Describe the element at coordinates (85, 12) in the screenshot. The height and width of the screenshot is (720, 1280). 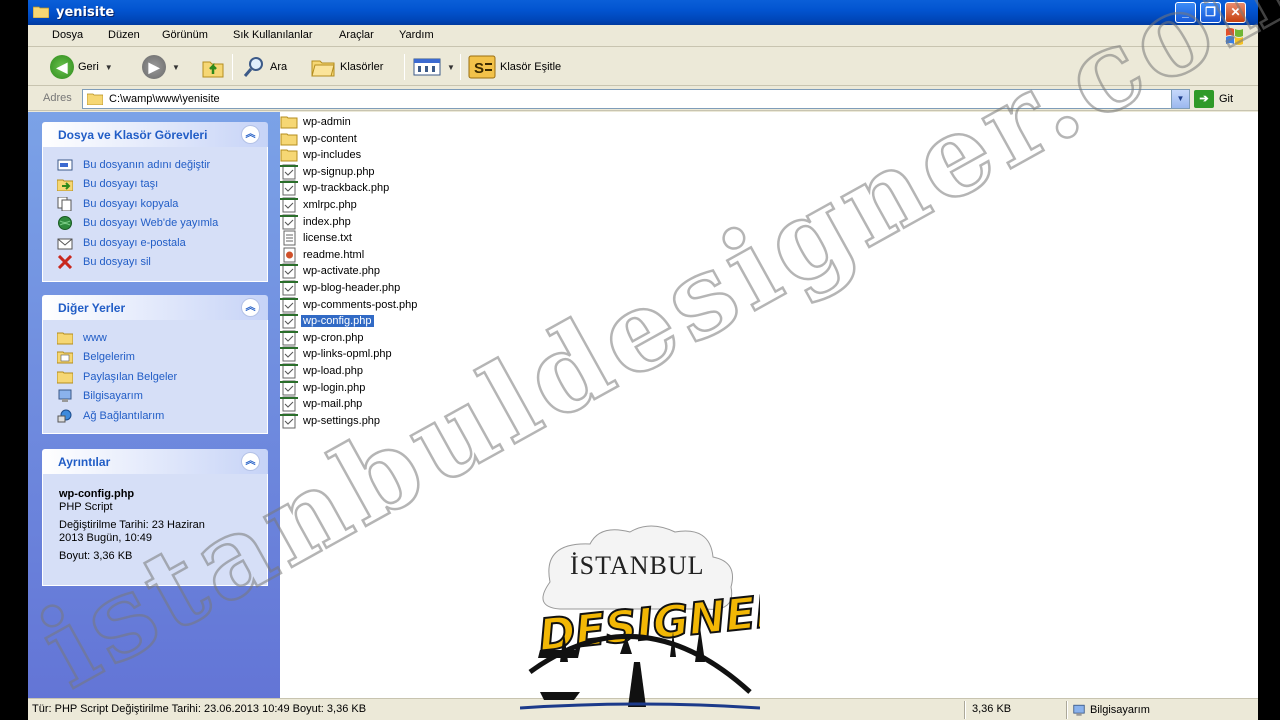
I see `window-title: yenisite` at that location.